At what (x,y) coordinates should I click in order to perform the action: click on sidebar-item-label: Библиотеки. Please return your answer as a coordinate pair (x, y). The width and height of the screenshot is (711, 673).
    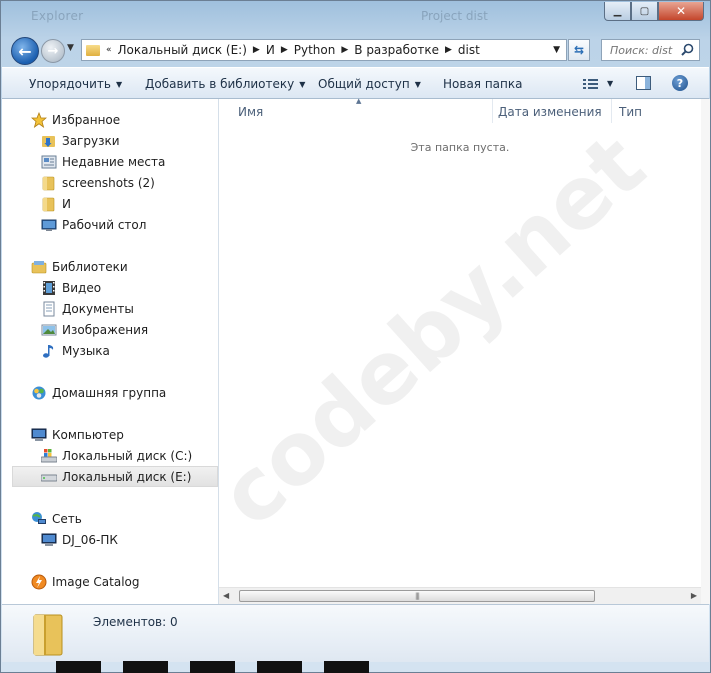
    Looking at the image, I should click on (90, 266).